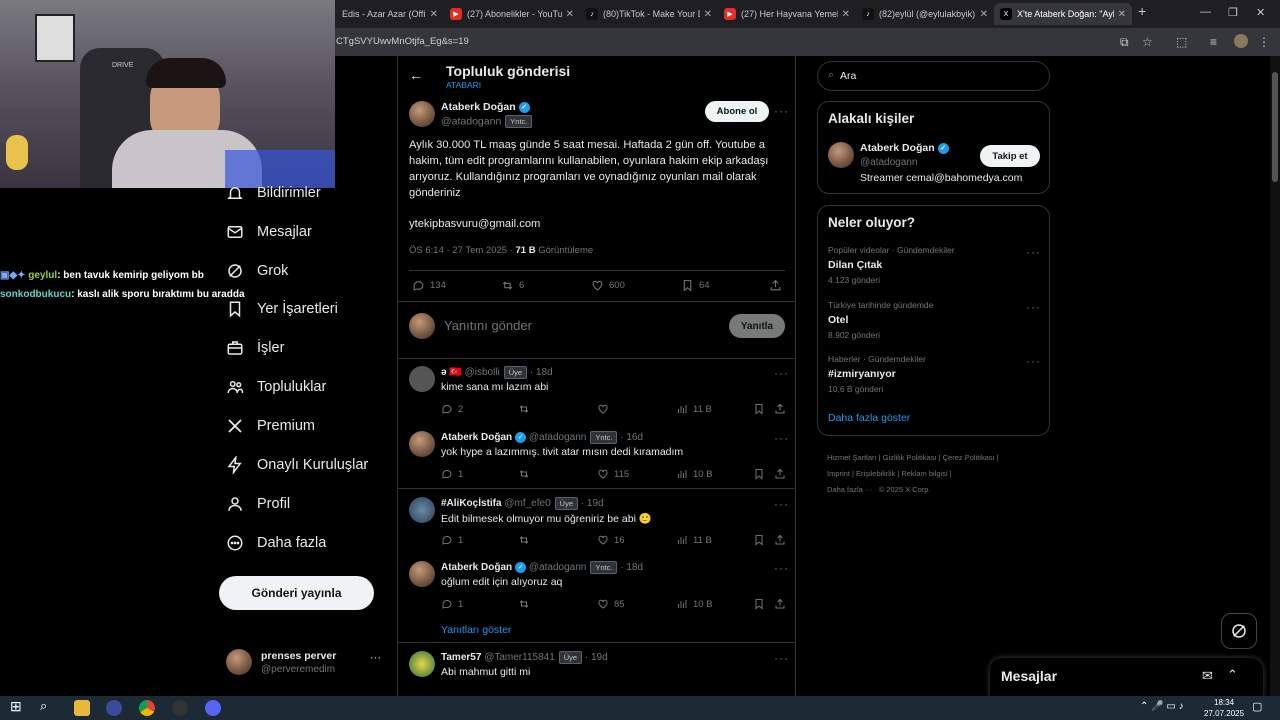  I want to click on nav-grok: Grok, so click(257, 271).